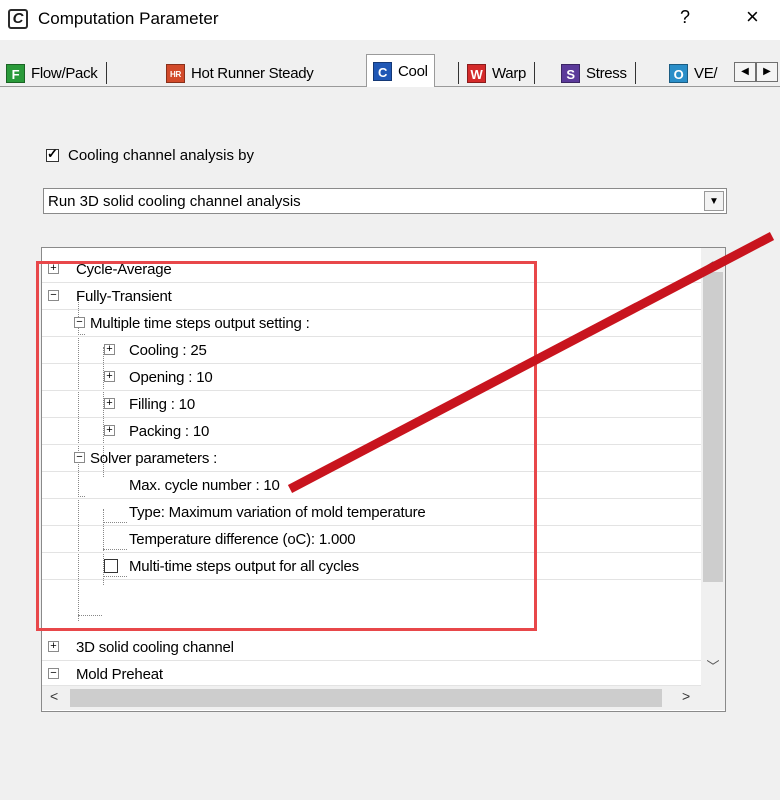 Image resolution: width=780 pixels, height=800 pixels. I want to click on cool-badge-icon: C, so click(382, 71).